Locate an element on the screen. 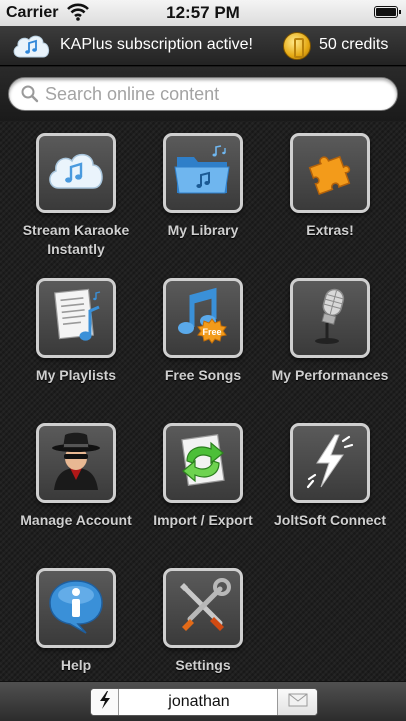  subscription-header: KAPlus subscription active! 50 credits is located at coordinates (203, 46).